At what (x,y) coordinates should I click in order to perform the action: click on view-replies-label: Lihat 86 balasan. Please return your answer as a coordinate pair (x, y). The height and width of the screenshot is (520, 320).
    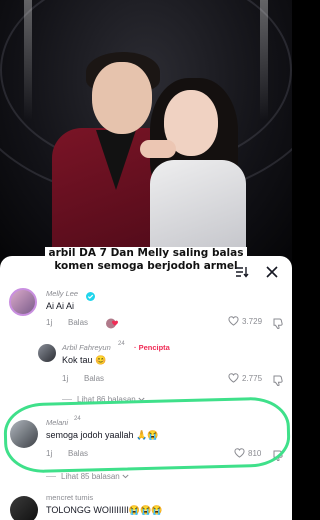
    Looking at the image, I should click on (106, 399).